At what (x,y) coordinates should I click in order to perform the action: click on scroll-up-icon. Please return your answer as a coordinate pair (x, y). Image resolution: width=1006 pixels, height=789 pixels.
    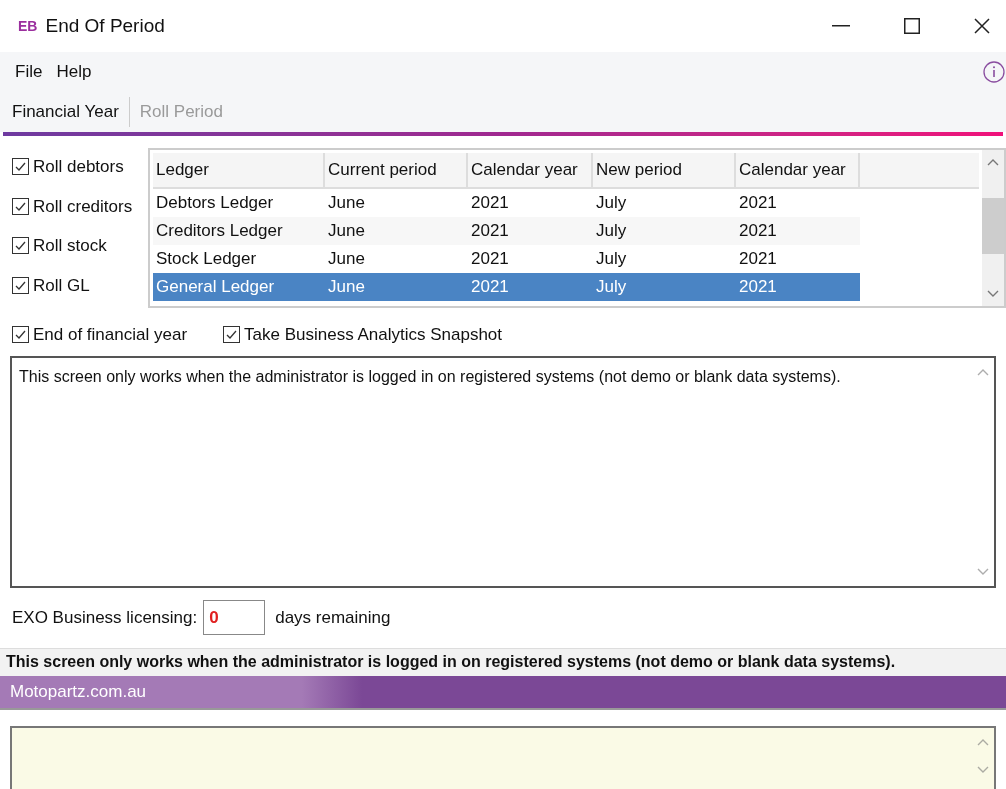
    Looking at the image, I should click on (993, 162).